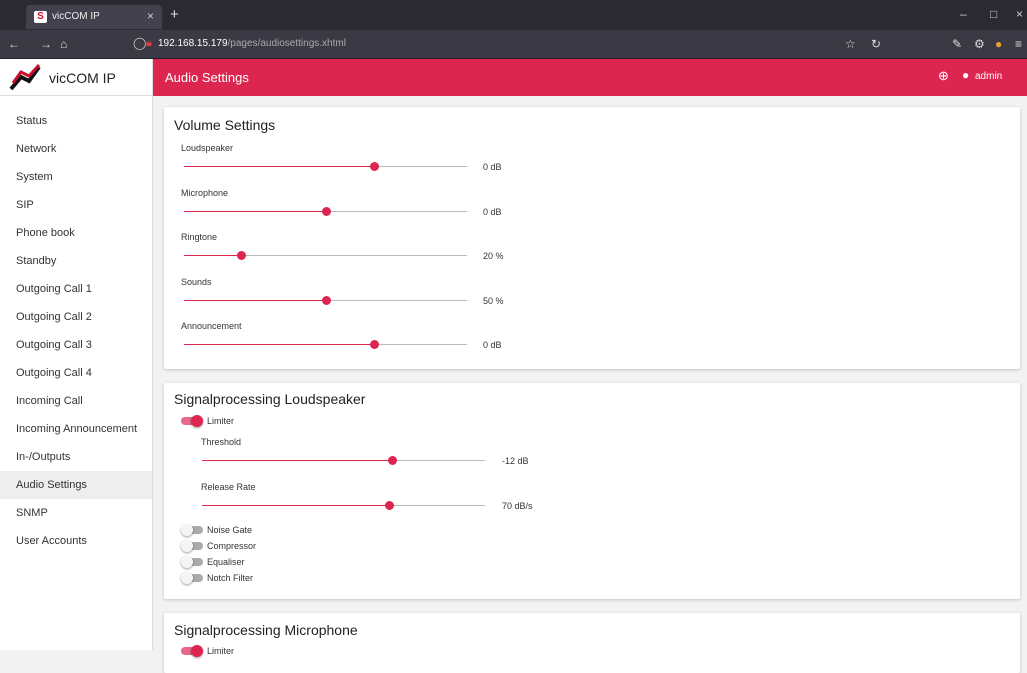  Describe the element at coordinates (76, 289) in the screenshot. I see `sidebar-item: Outgoing Call 1` at that location.